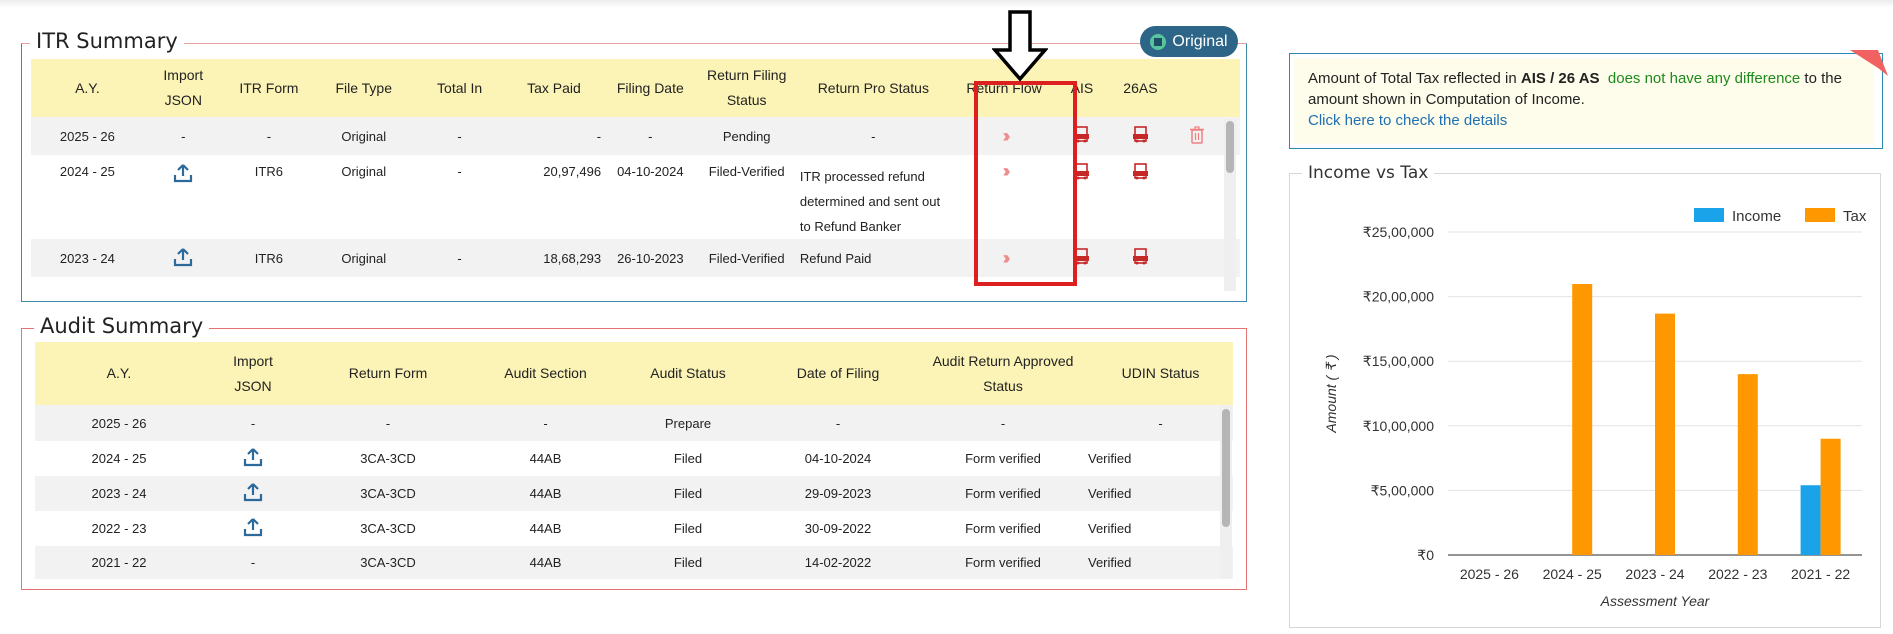 The height and width of the screenshot is (634, 1893). What do you see at coordinates (1158, 41) in the screenshot?
I see `document-icon` at bounding box center [1158, 41].